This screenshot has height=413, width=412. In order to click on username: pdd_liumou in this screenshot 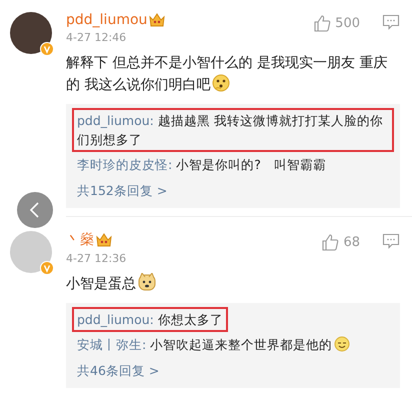, I will do `click(107, 20)`.